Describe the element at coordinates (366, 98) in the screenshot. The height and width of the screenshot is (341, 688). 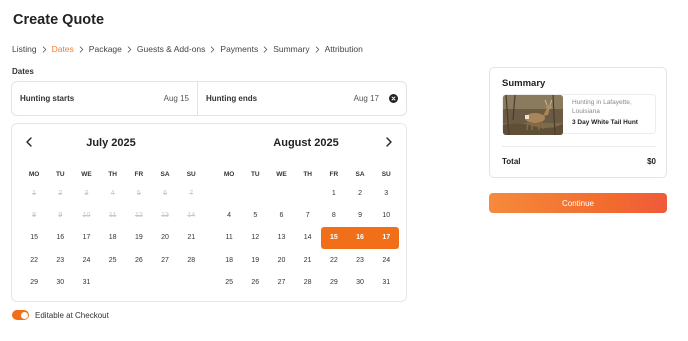
I see `end-date-value: Aug 17` at that location.